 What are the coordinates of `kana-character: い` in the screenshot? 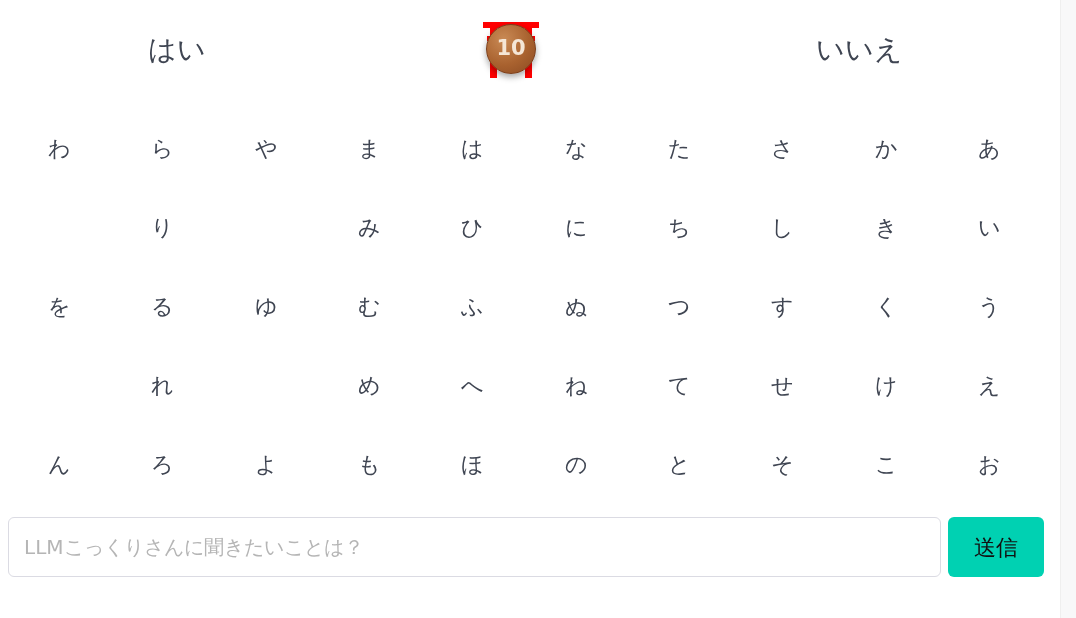 It's located at (989, 228).